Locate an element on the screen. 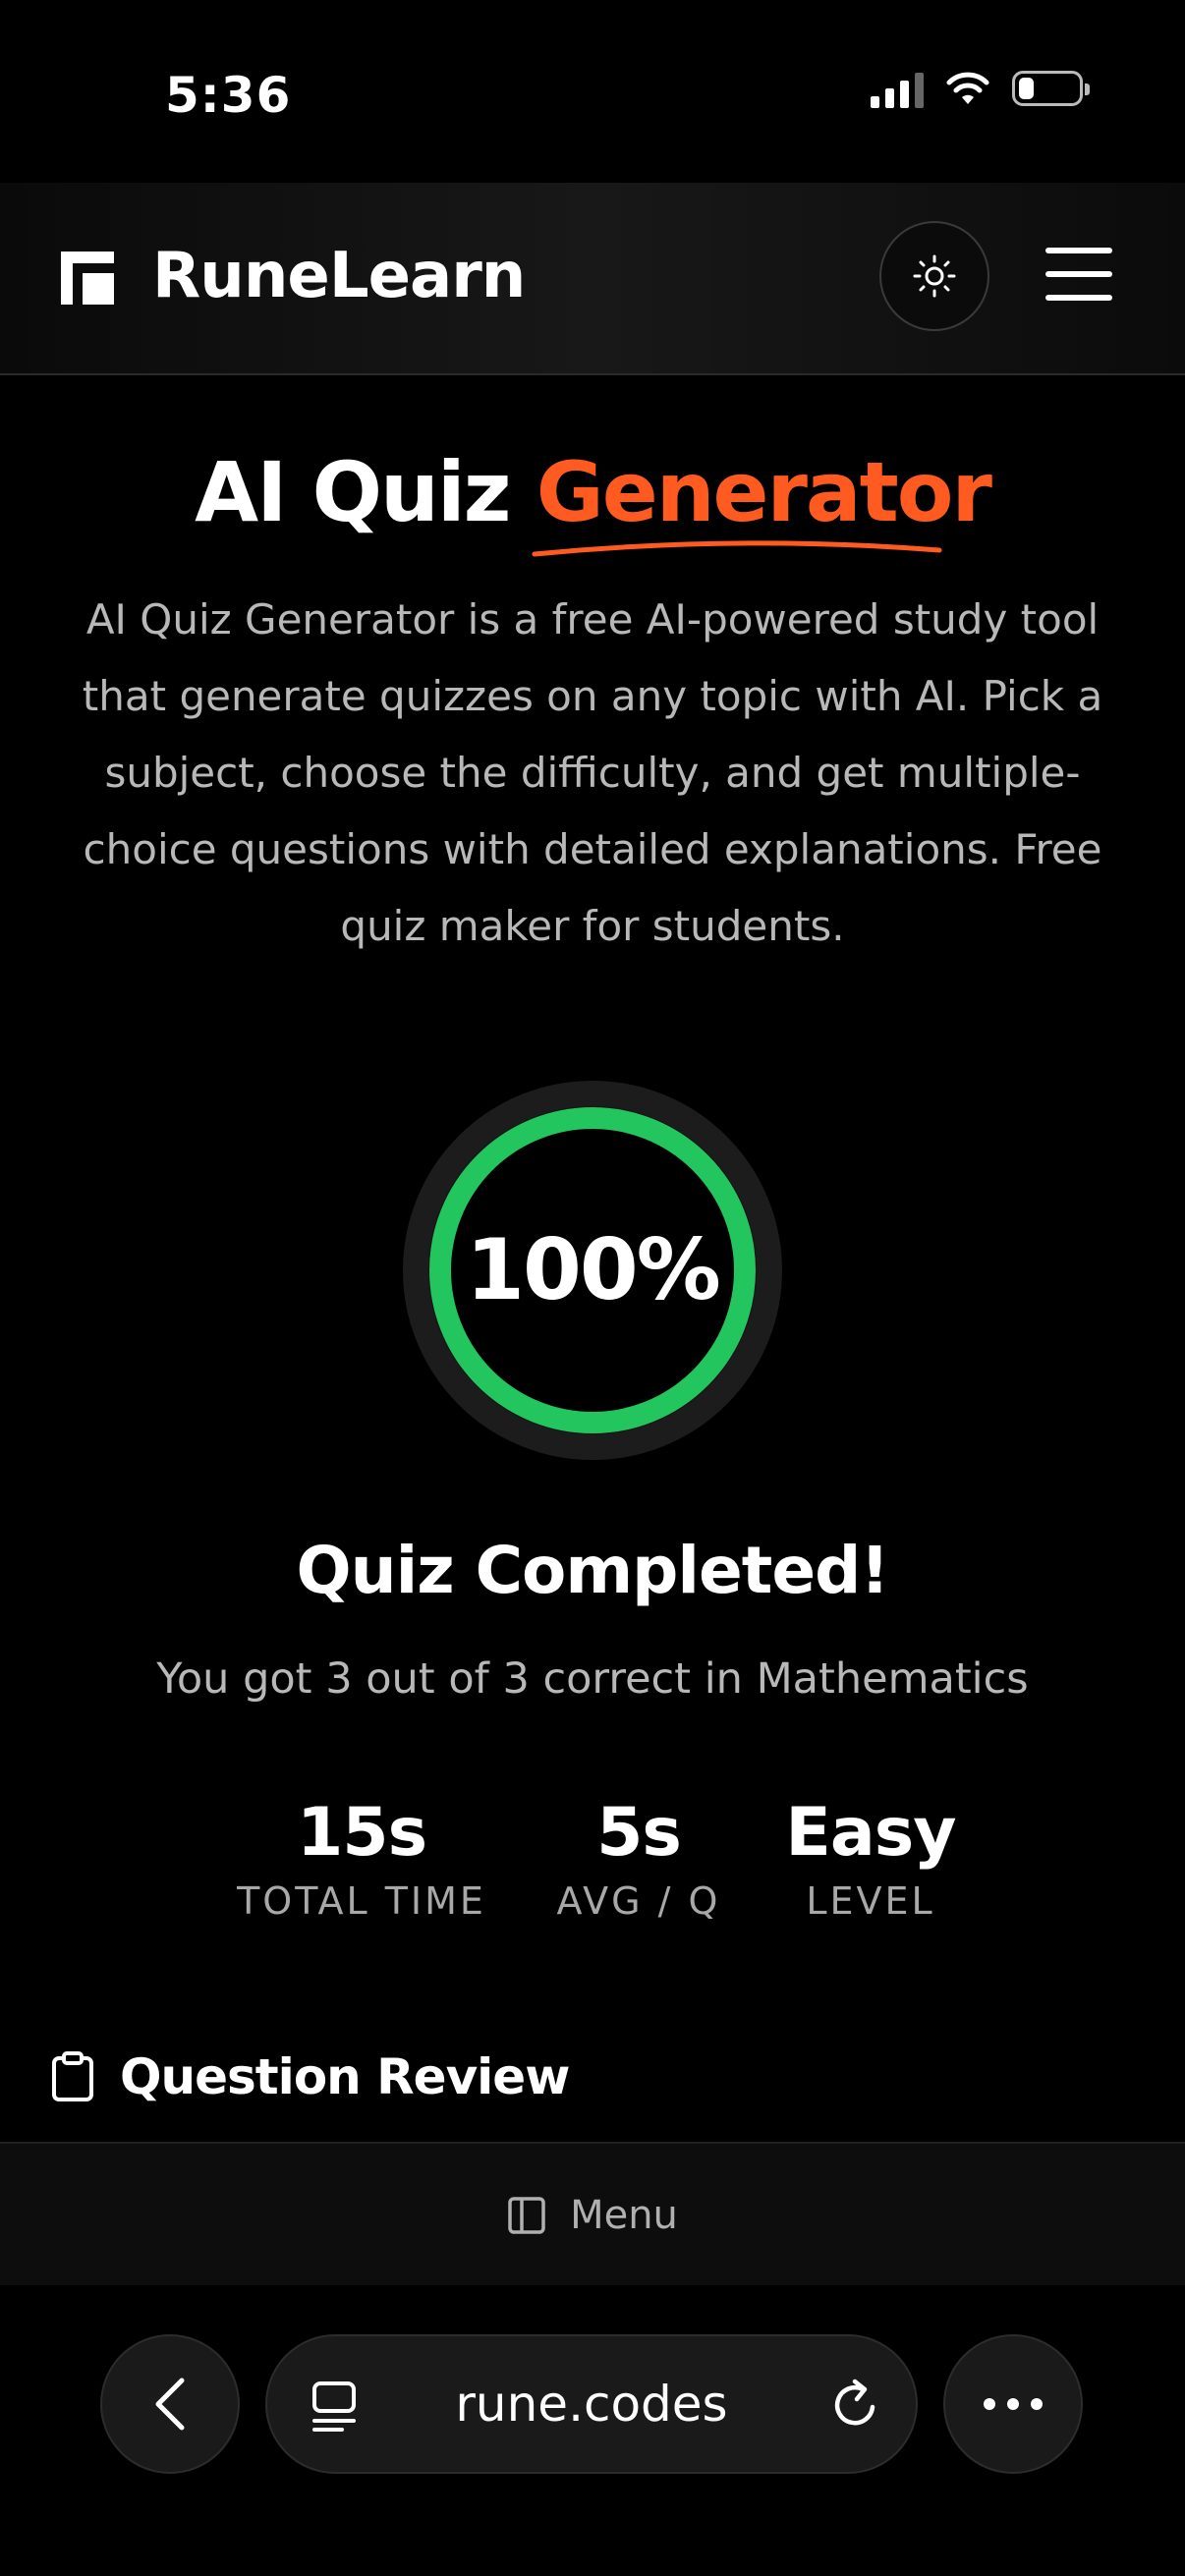  page-title: AI Quiz Generator is located at coordinates (592, 492).